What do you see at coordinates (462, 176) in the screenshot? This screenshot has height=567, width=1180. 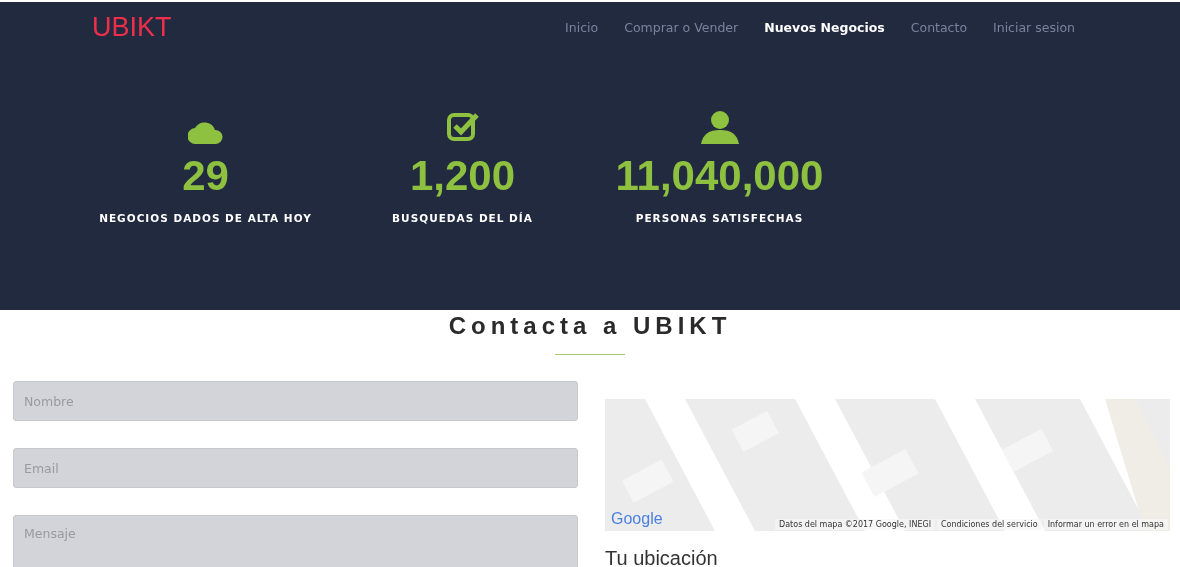 I see `stat-value: 1,200` at bounding box center [462, 176].